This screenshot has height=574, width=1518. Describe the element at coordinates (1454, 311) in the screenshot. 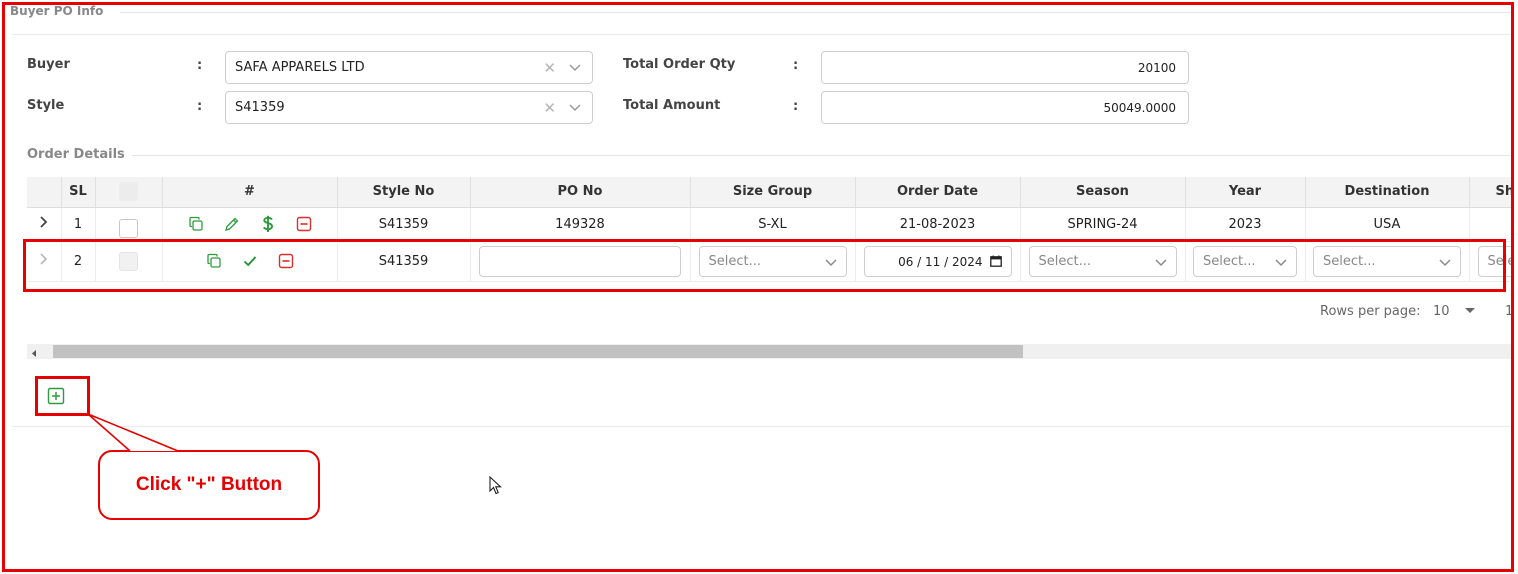

I see `rows-per-page-select: 10` at that location.